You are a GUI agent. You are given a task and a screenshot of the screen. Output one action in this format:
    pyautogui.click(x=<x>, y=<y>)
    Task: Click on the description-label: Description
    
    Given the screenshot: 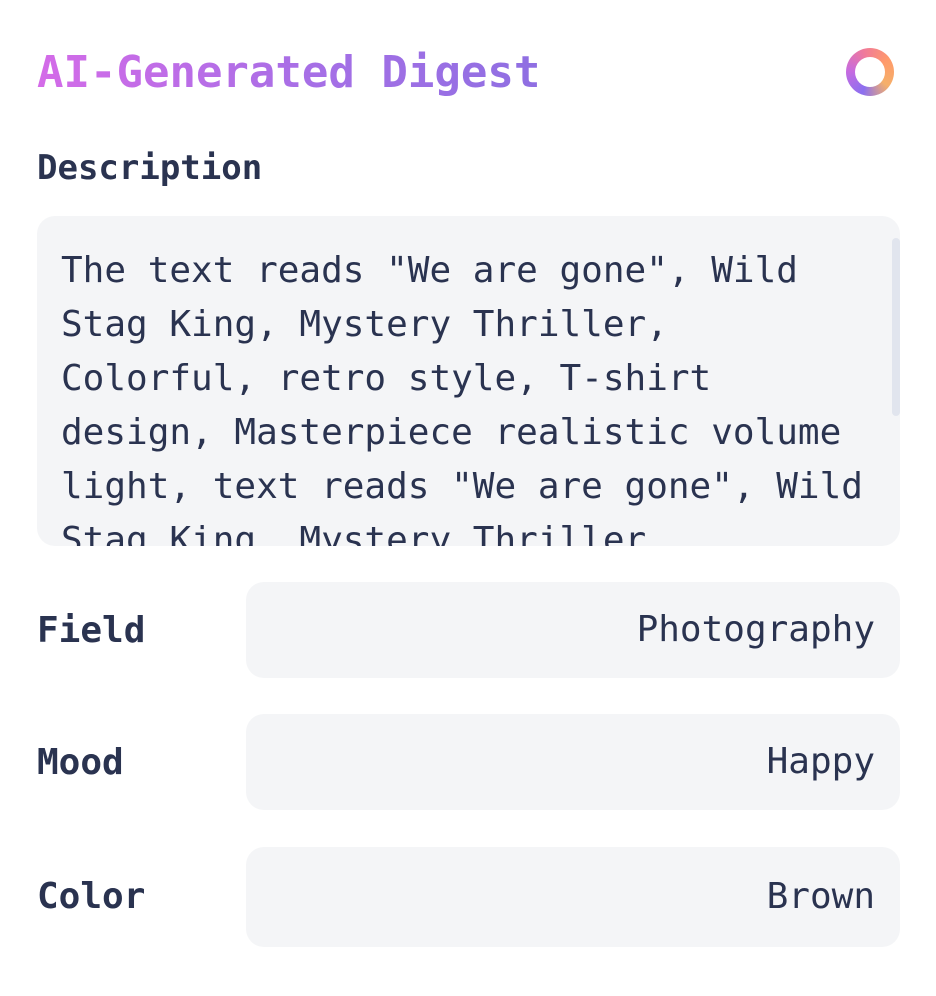 What is the action you would take?
    pyautogui.click(x=150, y=168)
    